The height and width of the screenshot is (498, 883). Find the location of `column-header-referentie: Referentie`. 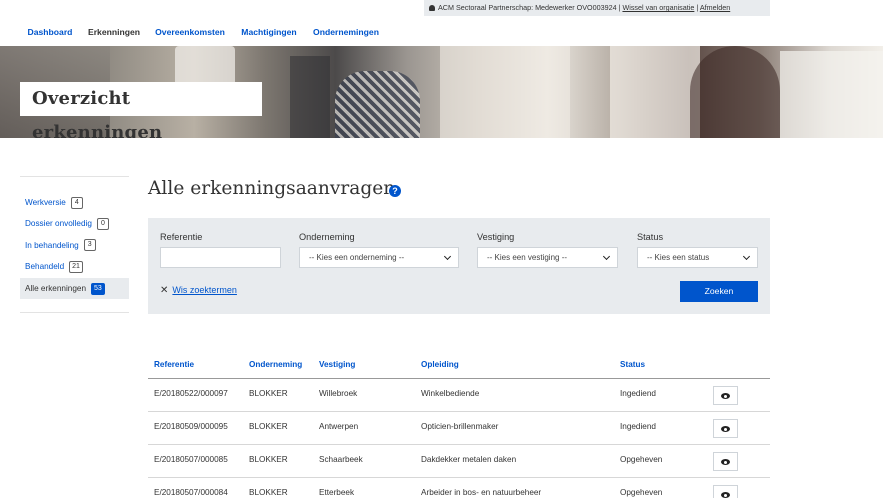

column-header-referentie: Referentie is located at coordinates (174, 364).